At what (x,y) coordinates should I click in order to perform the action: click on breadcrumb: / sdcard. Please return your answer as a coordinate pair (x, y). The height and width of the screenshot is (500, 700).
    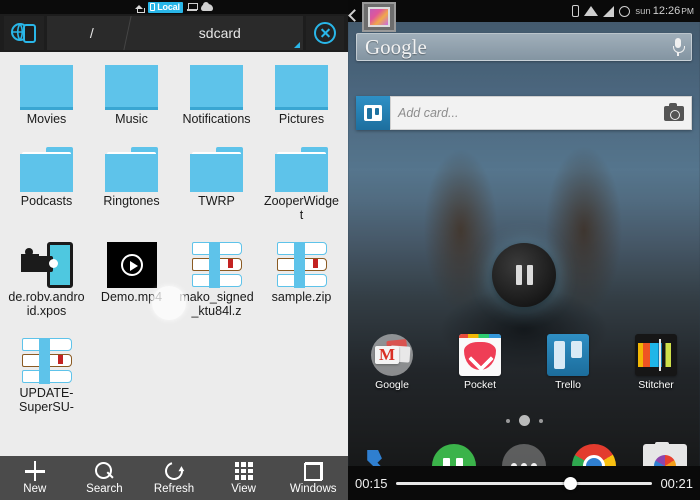
    Looking at the image, I should click on (175, 33).